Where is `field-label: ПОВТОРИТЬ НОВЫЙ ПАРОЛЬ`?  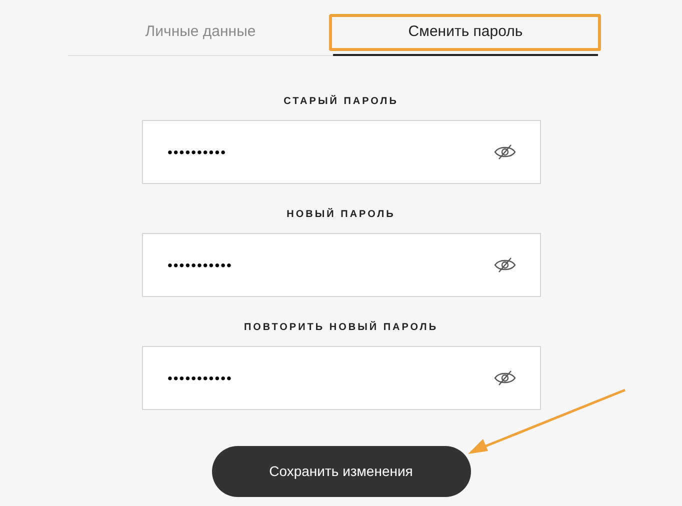
field-label: ПОВТОРИТЬ НОВЫЙ ПАРОЛЬ is located at coordinates (341, 327).